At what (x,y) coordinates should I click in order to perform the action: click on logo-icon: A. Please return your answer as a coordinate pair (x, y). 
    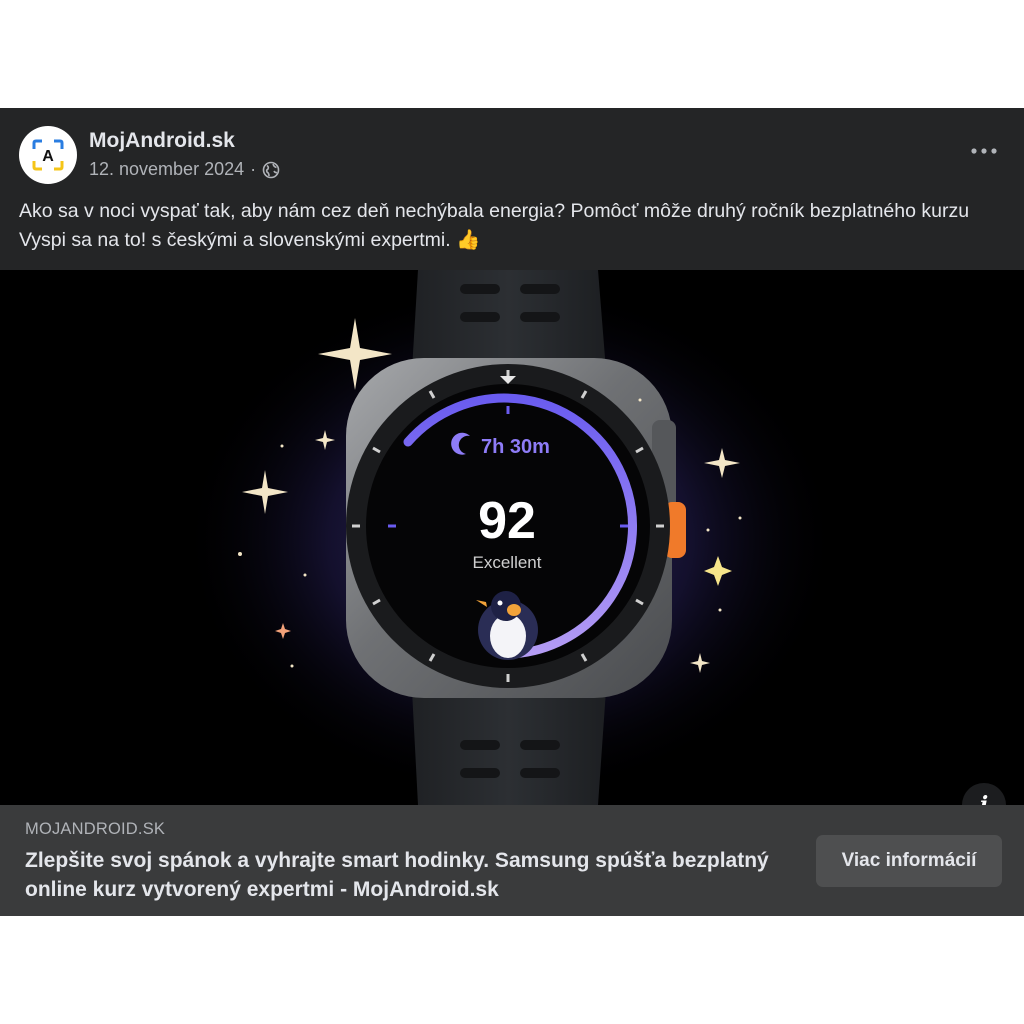
    Looking at the image, I should click on (48, 155).